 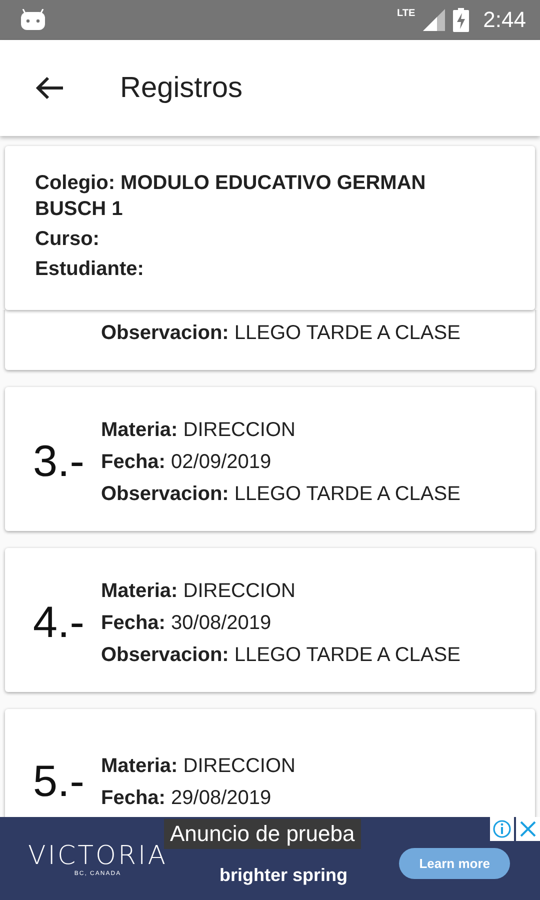 I want to click on school-info-line: Curso:, so click(x=67, y=239).